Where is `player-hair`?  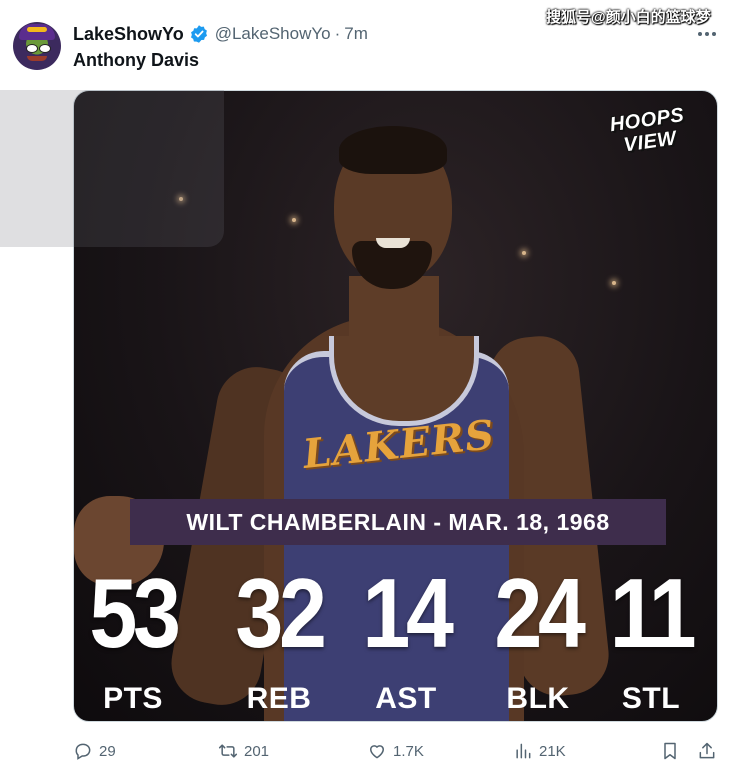 player-hair is located at coordinates (393, 150).